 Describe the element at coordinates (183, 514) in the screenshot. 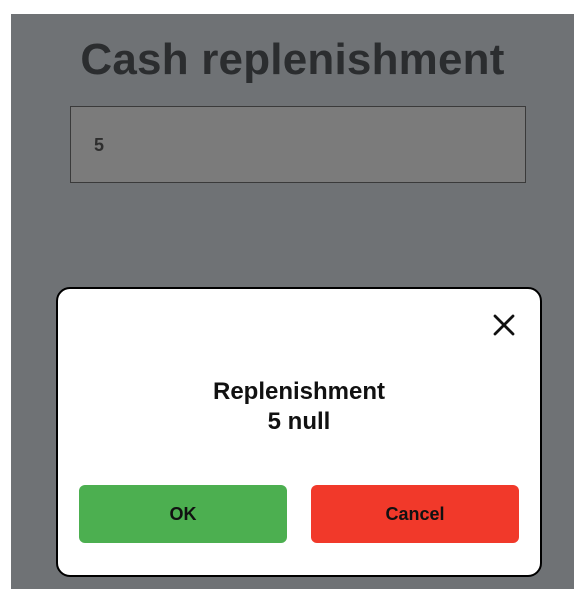

I see `ok-button: OK` at that location.